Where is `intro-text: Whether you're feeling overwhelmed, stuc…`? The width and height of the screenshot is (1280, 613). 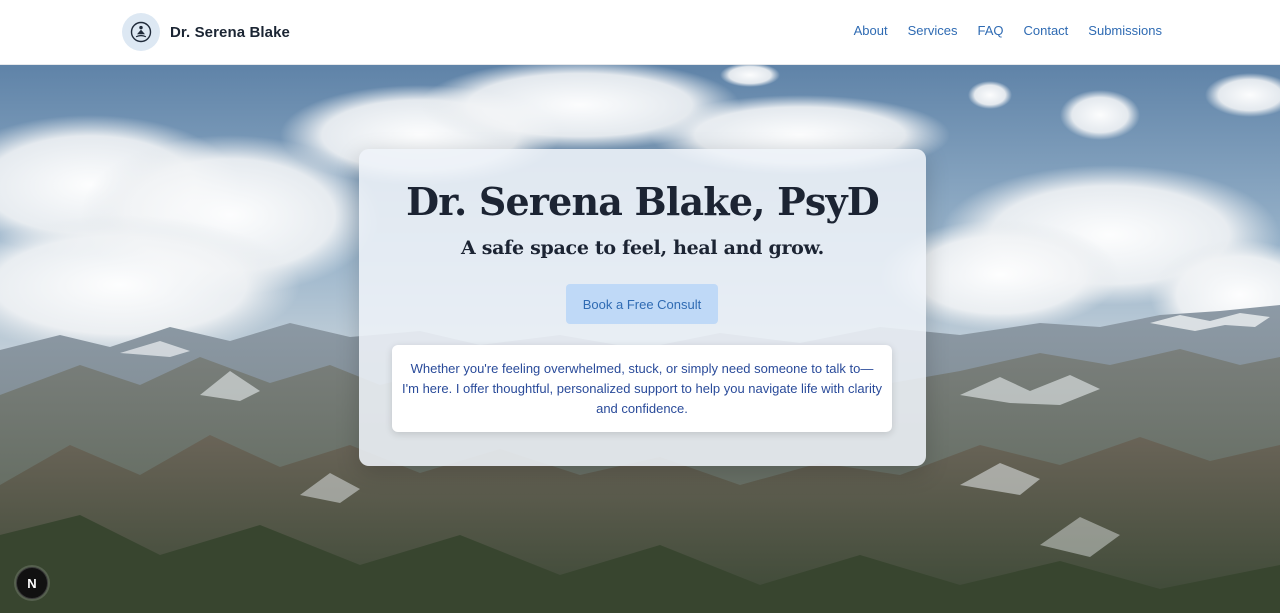
intro-text: Whether you're feeling overwhelmed, stuc… is located at coordinates (642, 388).